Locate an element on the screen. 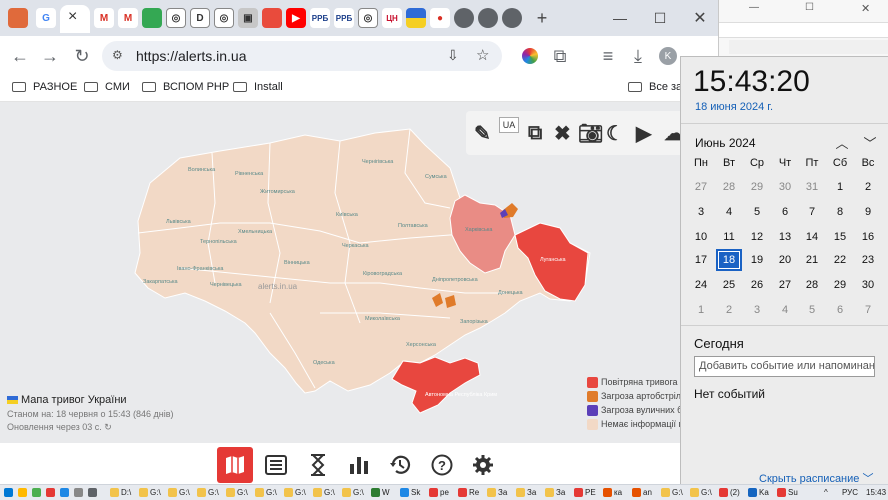 The height and width of the screenshot is (500, 888). calendar-day: 18 is located at coordinates (729, 260).